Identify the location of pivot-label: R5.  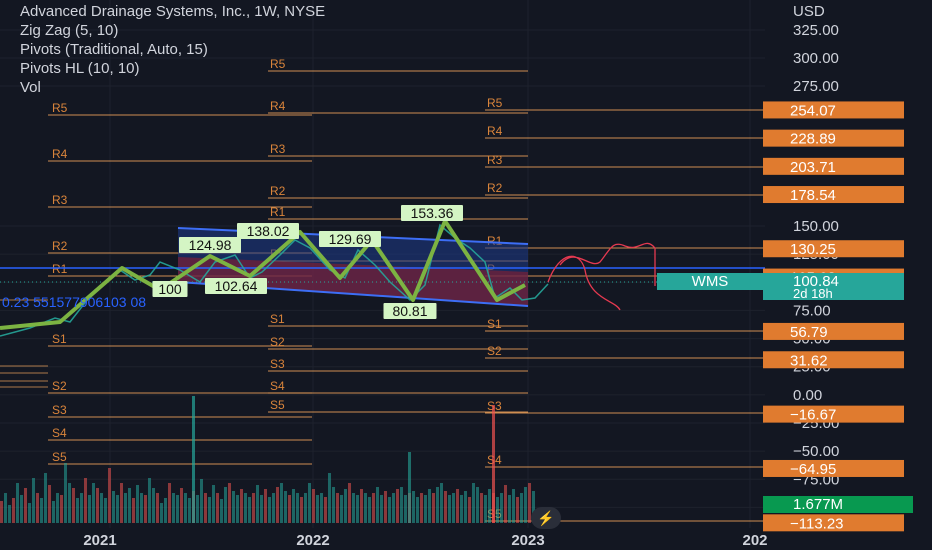
(495, 103).